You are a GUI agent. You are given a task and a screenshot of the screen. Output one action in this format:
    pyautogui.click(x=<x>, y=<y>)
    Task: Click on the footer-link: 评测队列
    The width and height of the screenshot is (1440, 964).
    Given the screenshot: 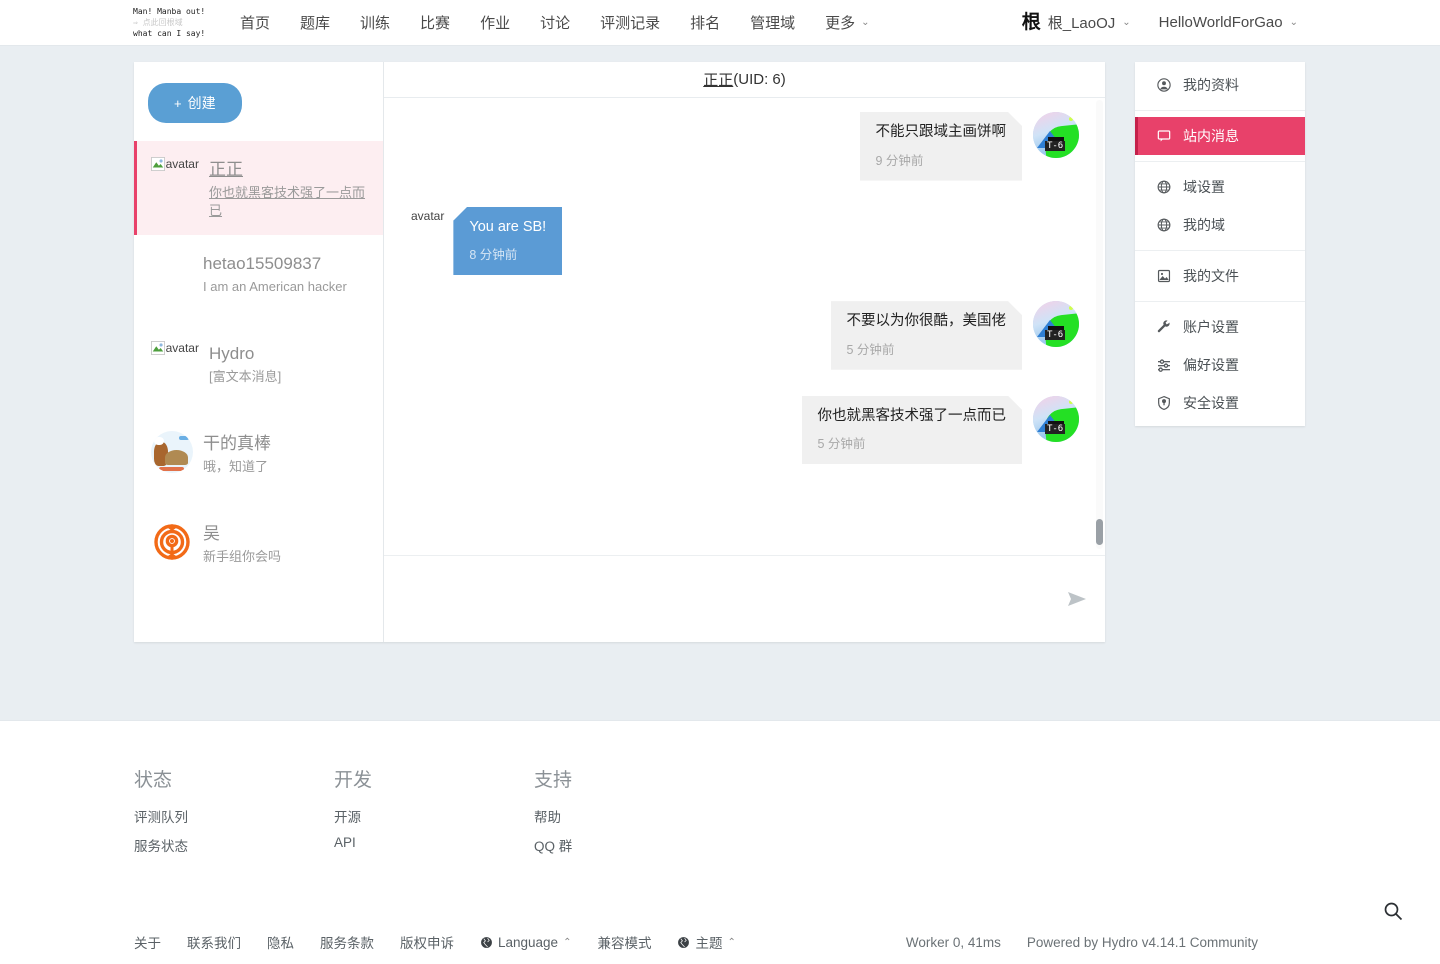 What is the action you would take?
    pyautogui.click(x=234, y=816)
    